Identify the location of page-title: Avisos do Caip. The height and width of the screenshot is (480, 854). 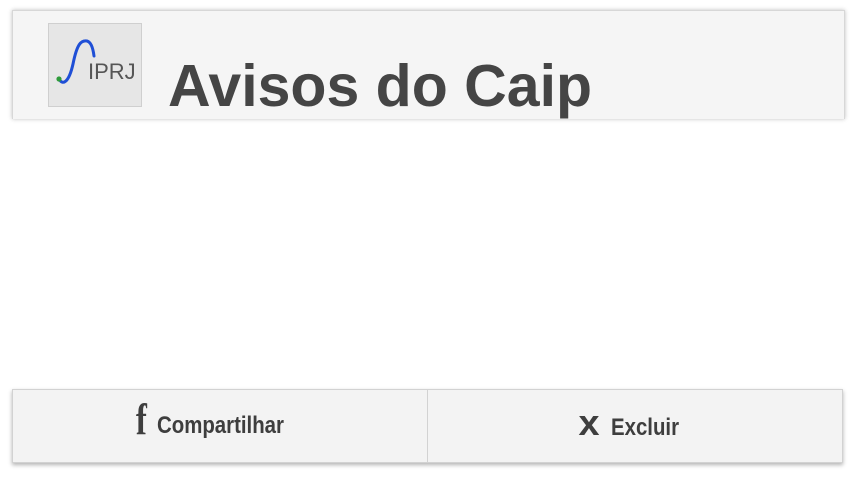
(380, 86).